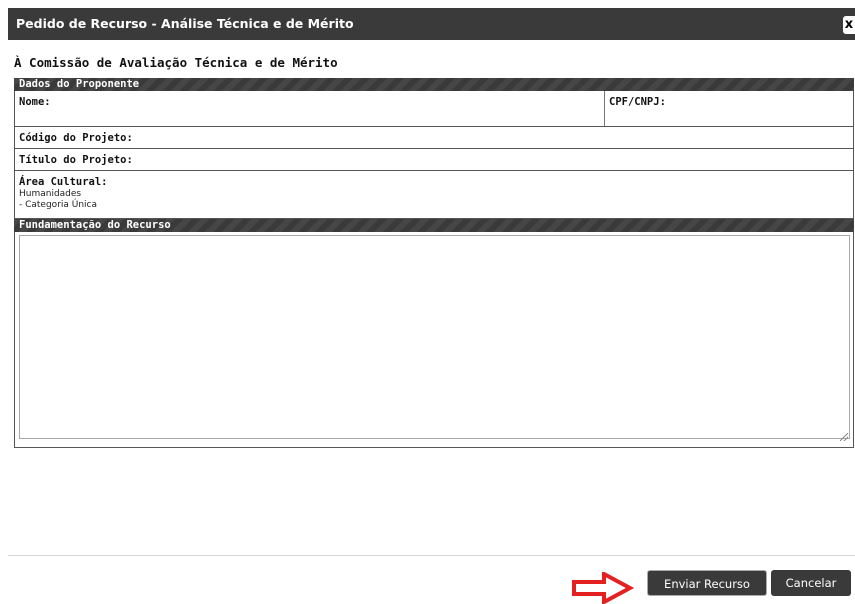 The image size is (855, 604). Describe the element at coordinates (707, 583) in the screenshot. I see `enviar-recurso-button: Enviar Recurso` at that location.